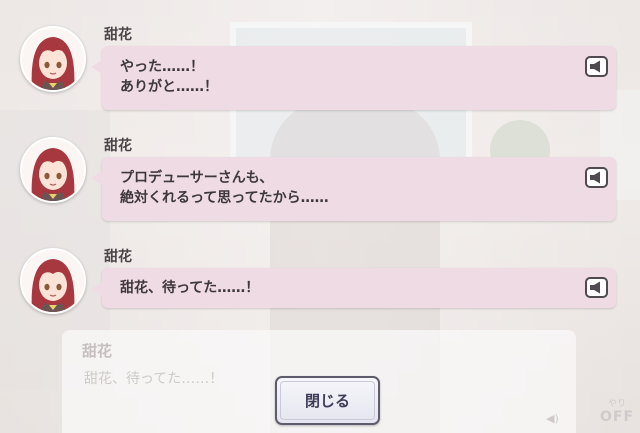  I want to click on underlying-toggle-label: やり OFF, so click(617, 411).